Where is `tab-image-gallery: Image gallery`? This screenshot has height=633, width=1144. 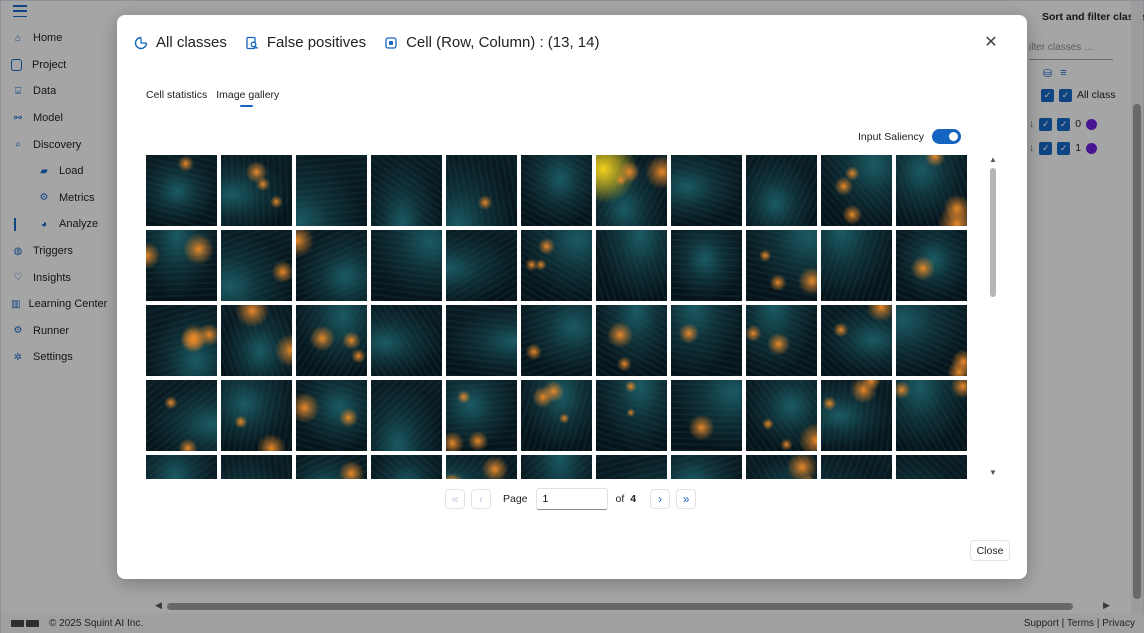
tab-image-gallery: Image gallery is located at coordinates (247, 98).